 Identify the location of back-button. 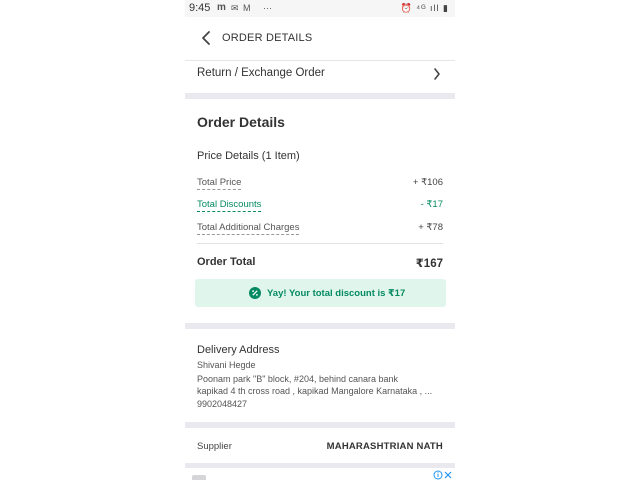
(208, 38).